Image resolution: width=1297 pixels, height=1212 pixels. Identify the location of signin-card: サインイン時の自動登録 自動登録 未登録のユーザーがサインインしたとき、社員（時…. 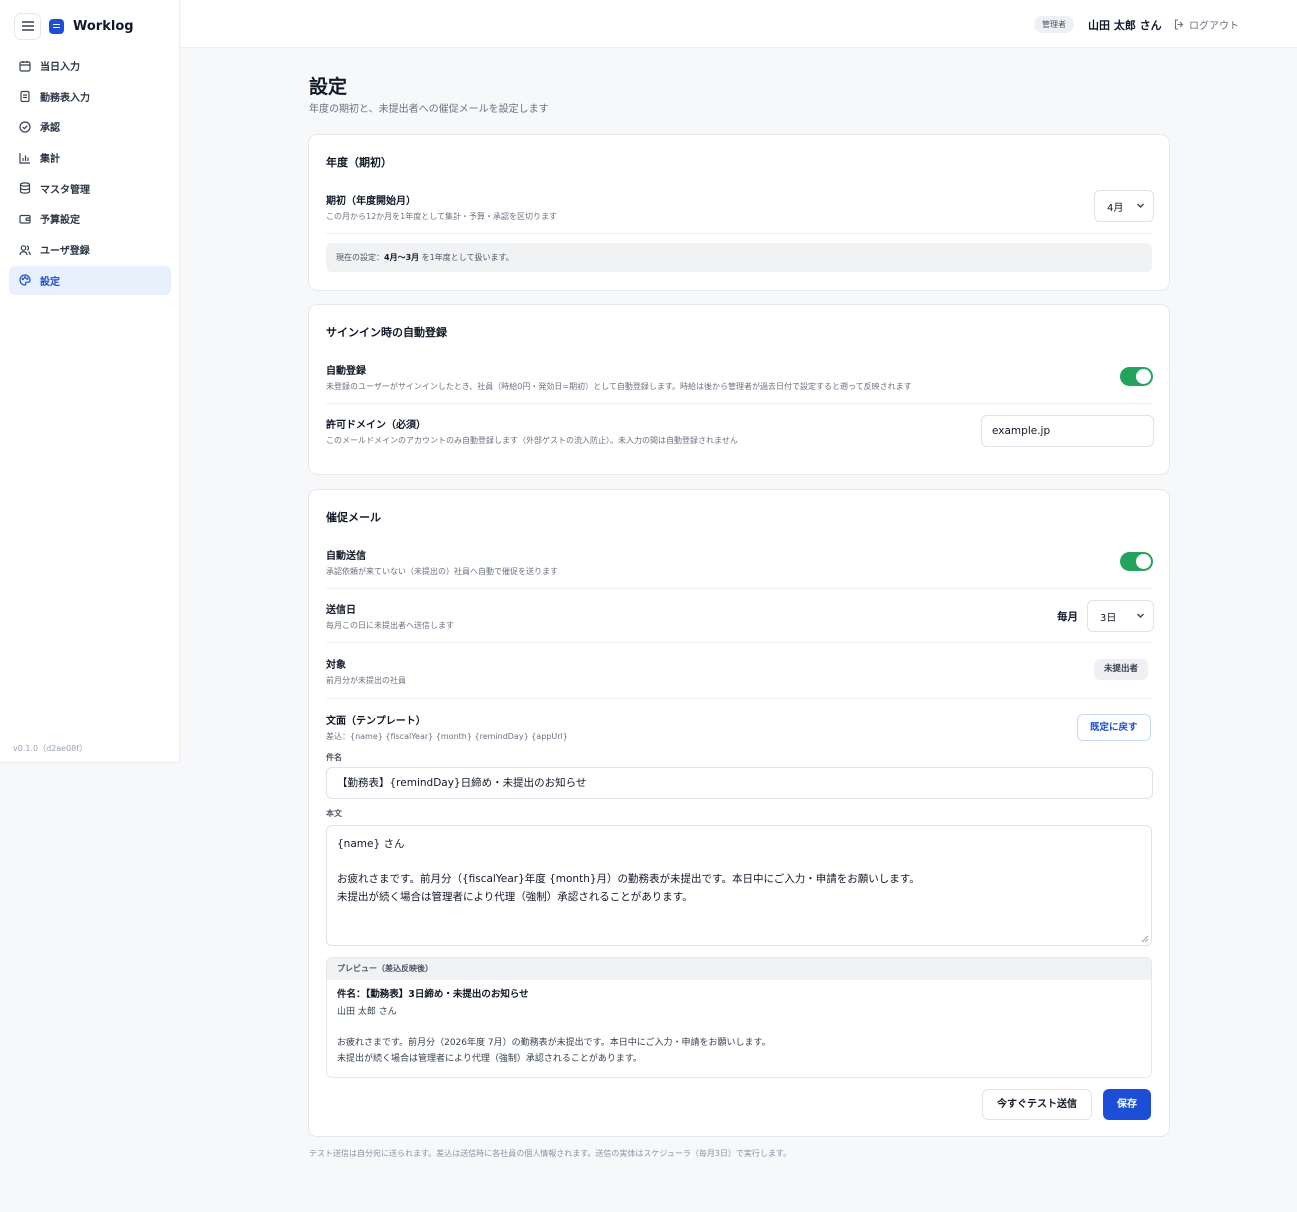
(739, 389).